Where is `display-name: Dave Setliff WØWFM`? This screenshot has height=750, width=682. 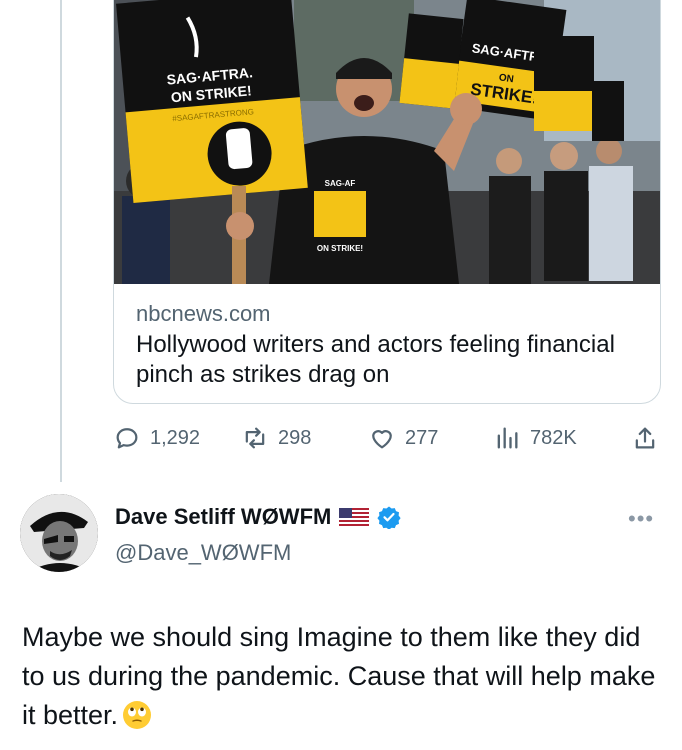 display-name: Dave Setliff WØWFM is located at coordinates (223, 517).